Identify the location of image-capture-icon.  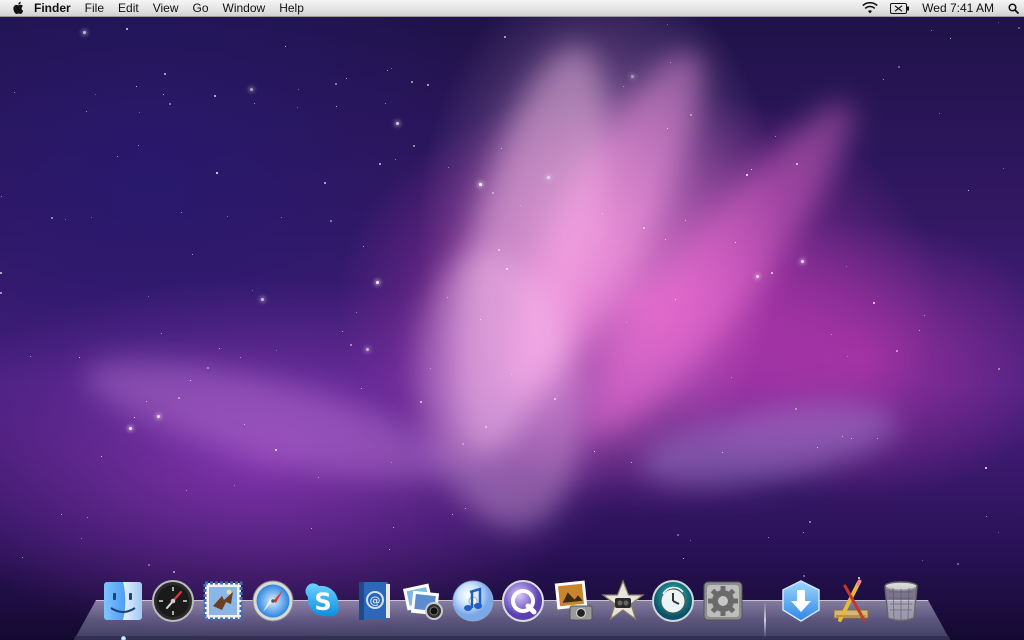
(573, 600).